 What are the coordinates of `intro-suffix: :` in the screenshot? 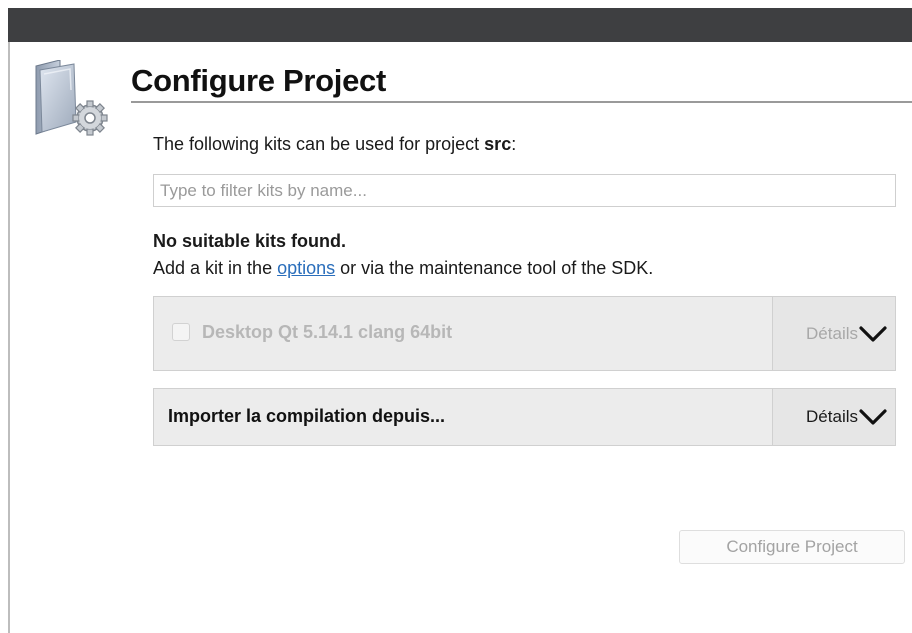 It's located at (514, 144).